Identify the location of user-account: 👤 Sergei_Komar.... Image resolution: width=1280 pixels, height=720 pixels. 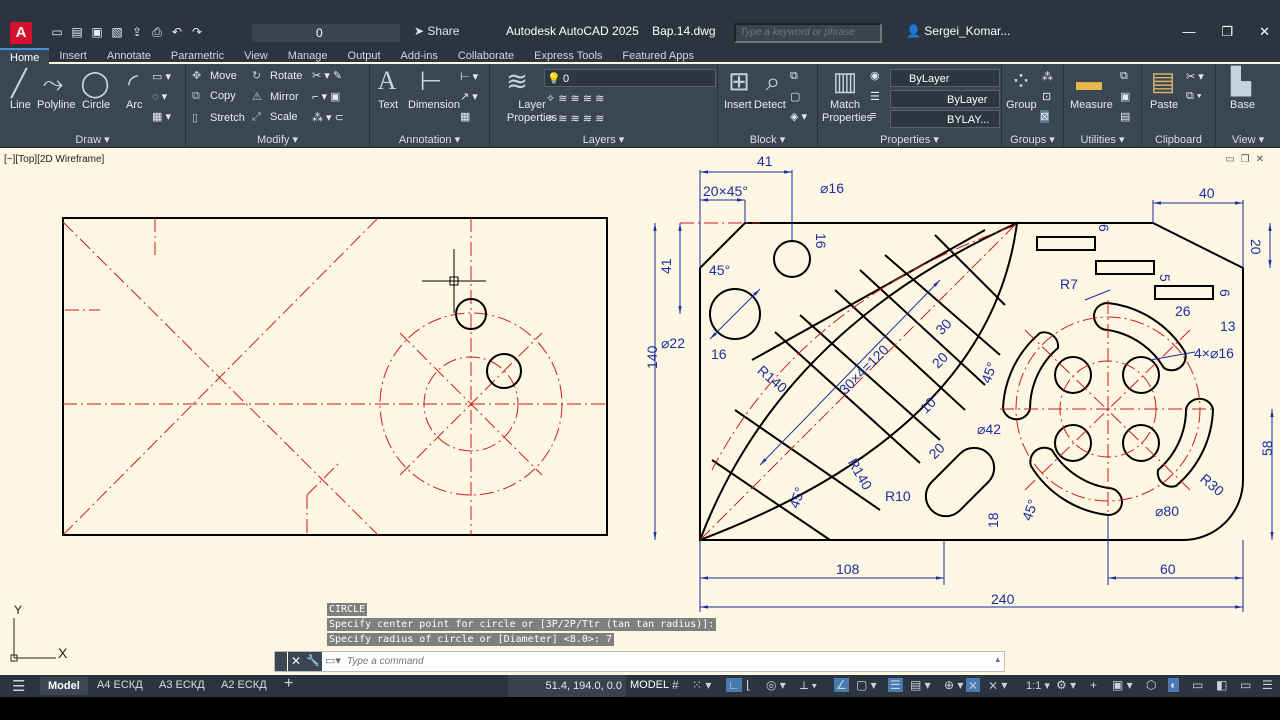
(958, 31).